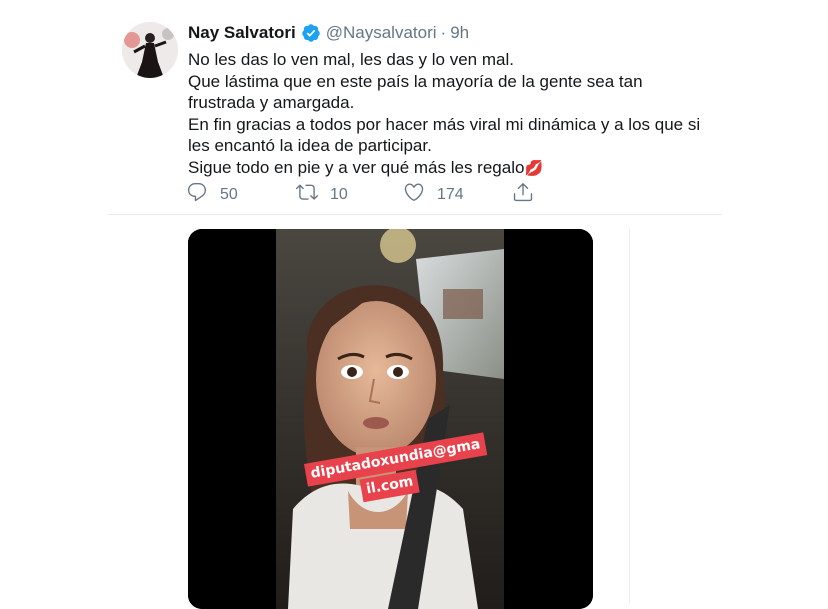 The image size is (828, 609). I want to click on heart-icon, so click(414, 194).